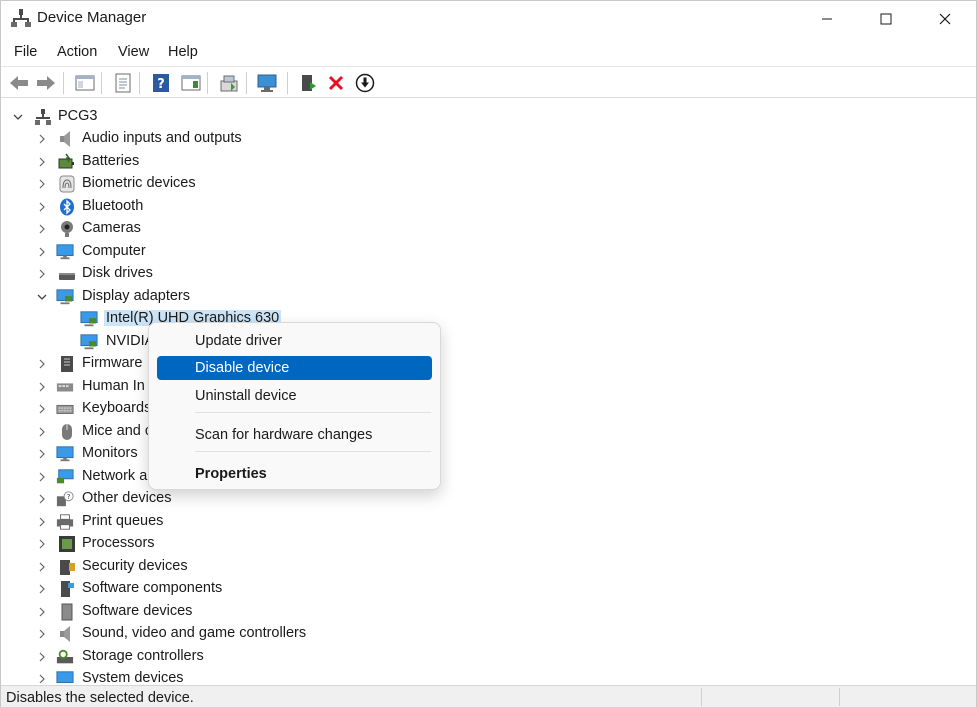  What do you see at coordinates (478, 319) in the screenshot?
I see `tree-device-intel-uhd-630: Intel(R) UHD Graphics 630` at bounding box center [478, 319].